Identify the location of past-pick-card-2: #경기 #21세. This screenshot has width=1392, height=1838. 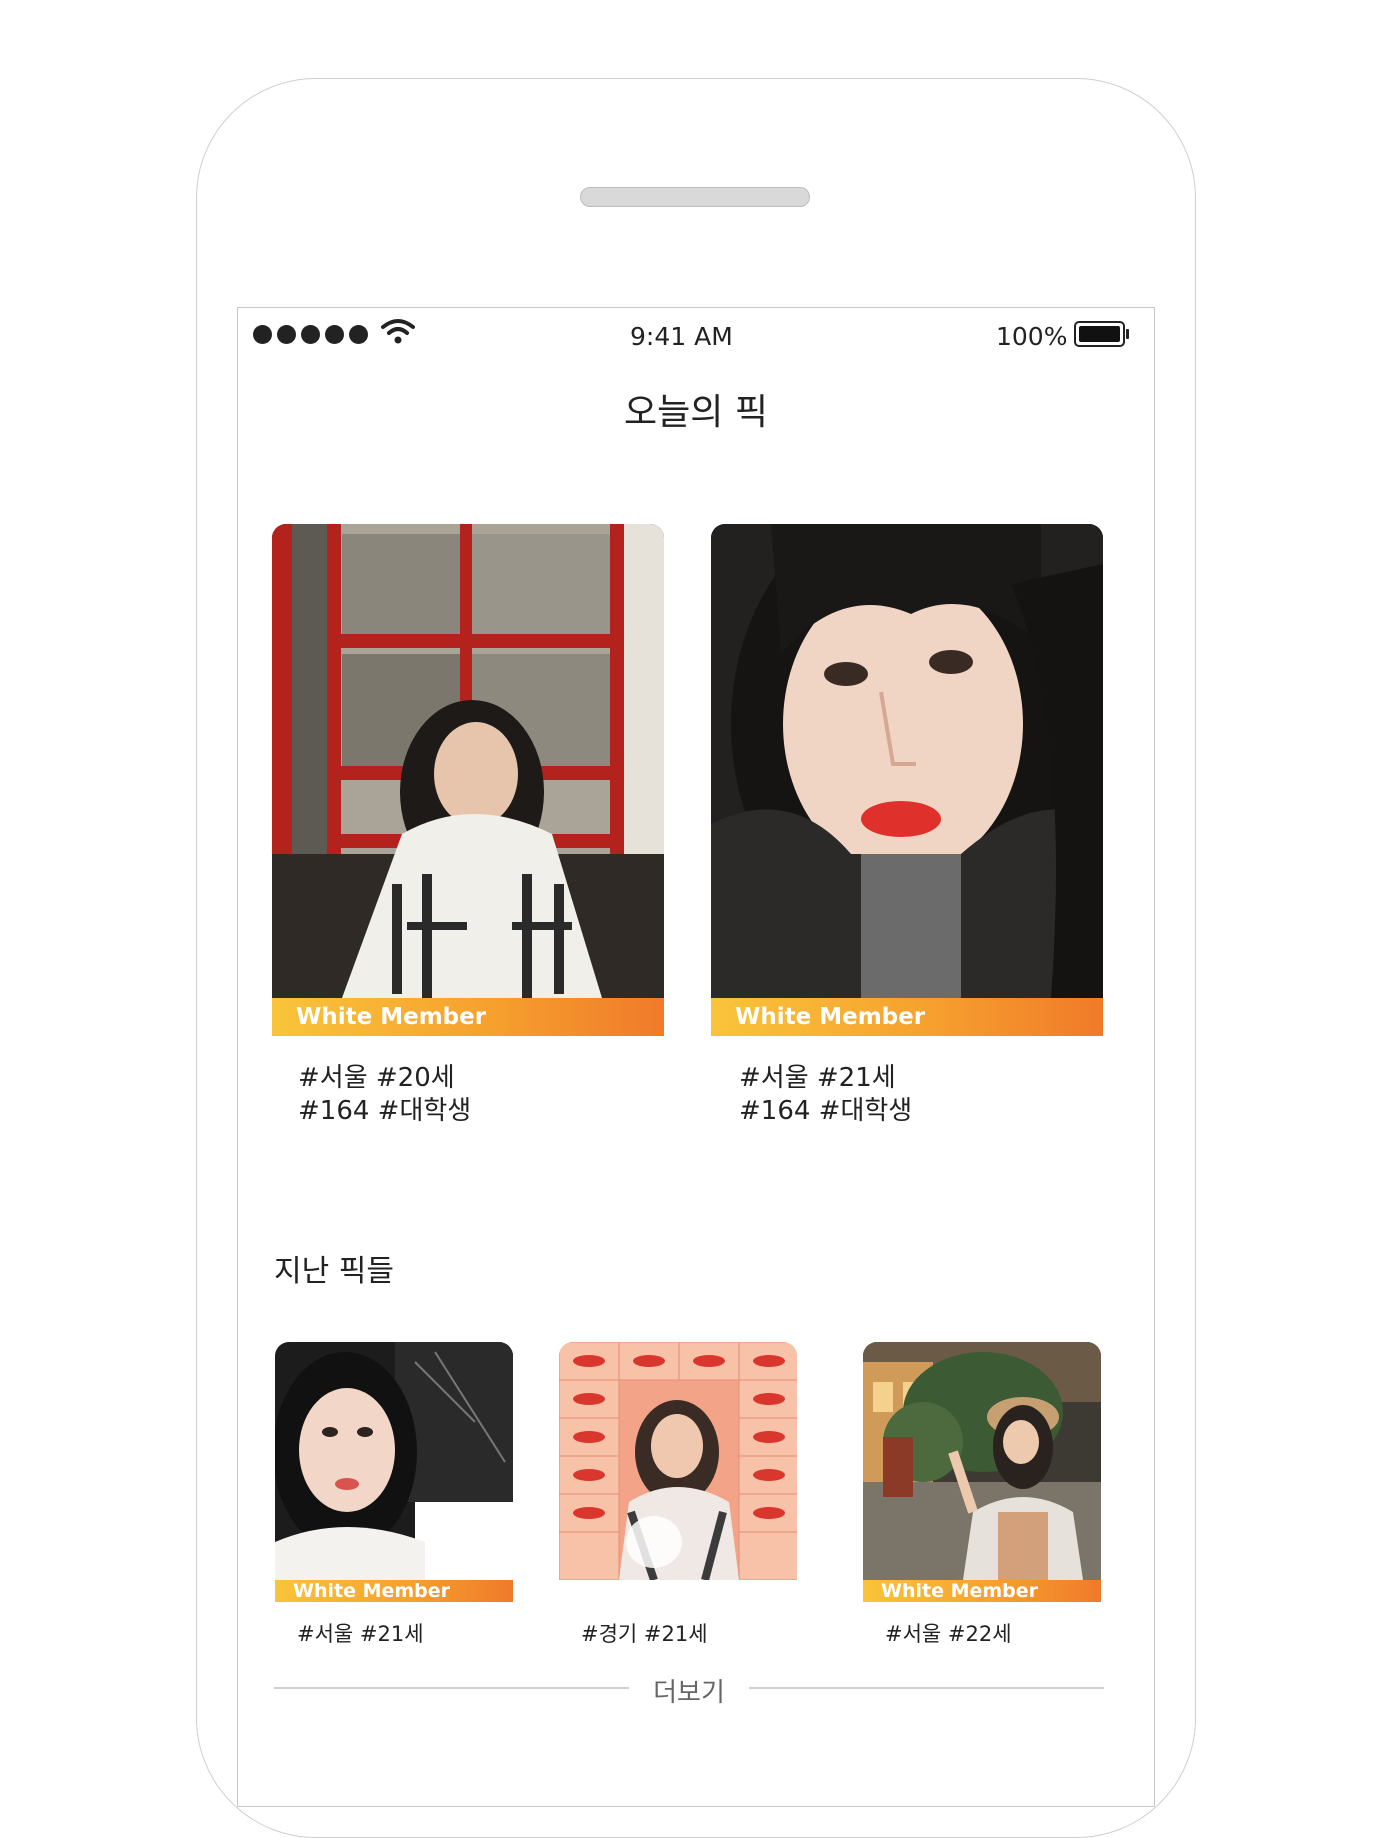
(678, 1497).